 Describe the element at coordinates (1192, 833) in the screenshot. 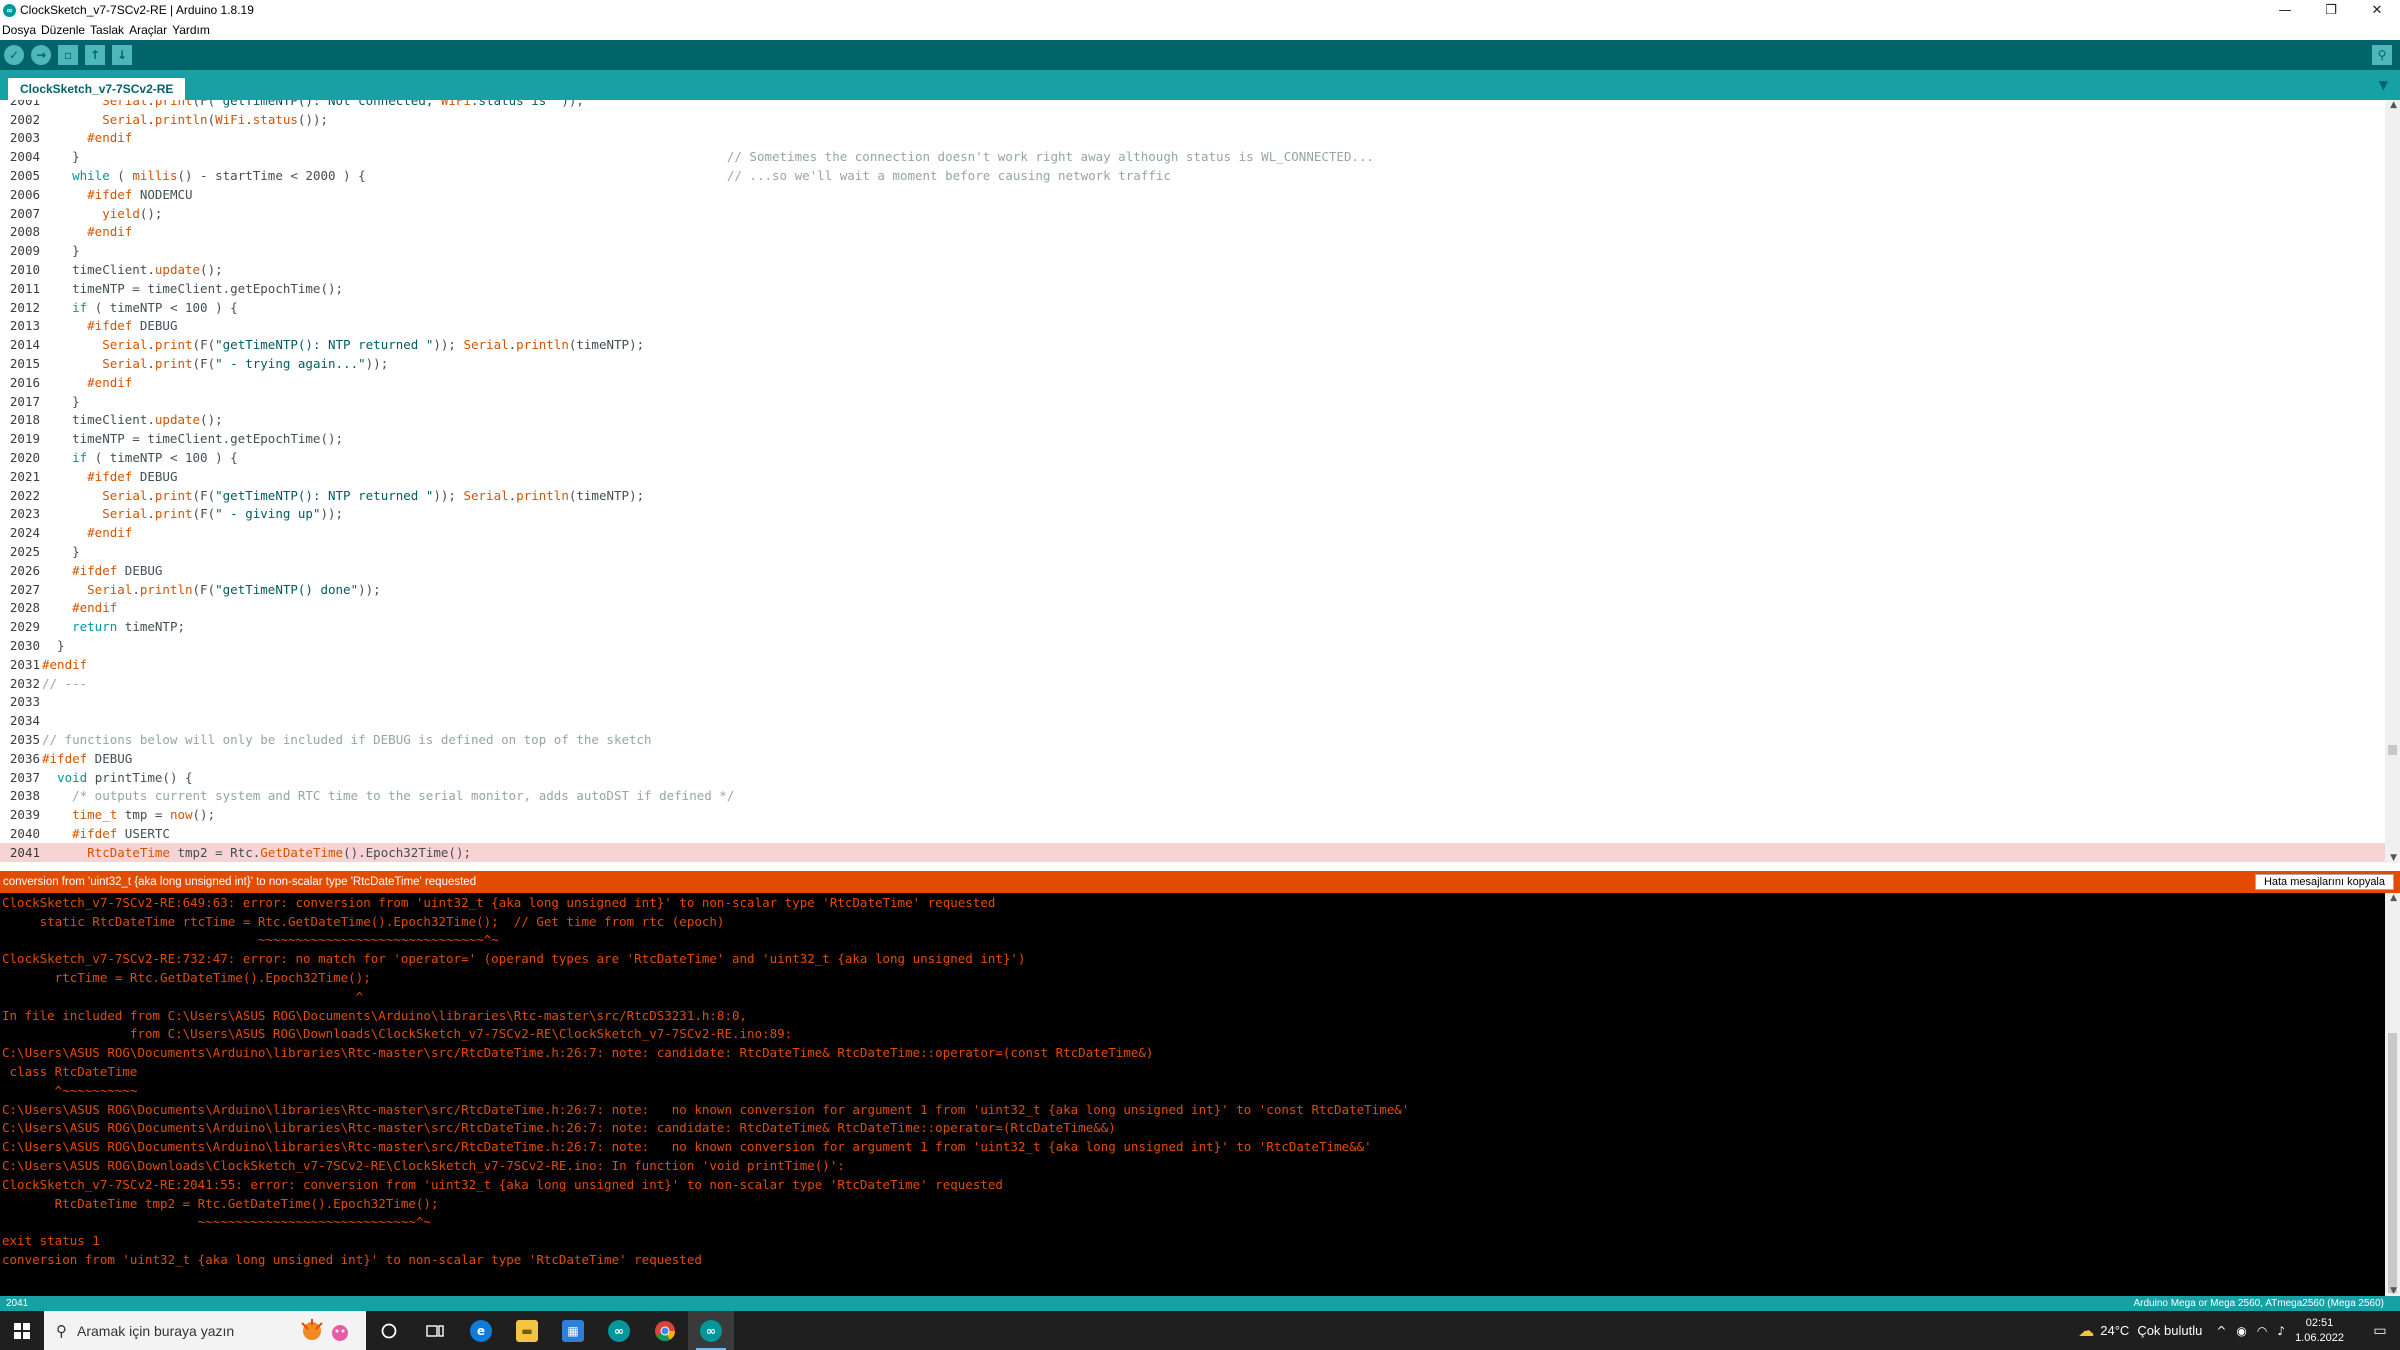

I see `code-line: 2040 #ifdef USERTC` at that location.